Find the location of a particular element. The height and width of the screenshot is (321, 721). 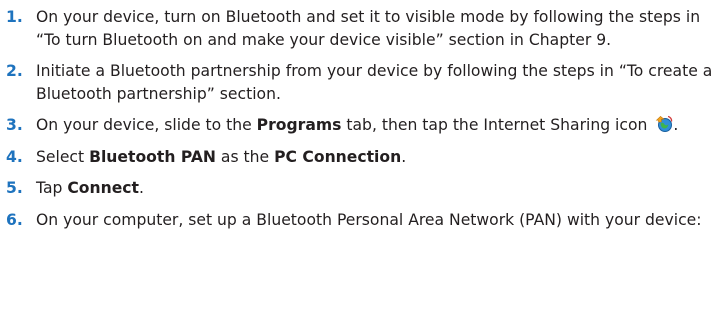

step-text-part: as the is located at coordinates (245, 156).